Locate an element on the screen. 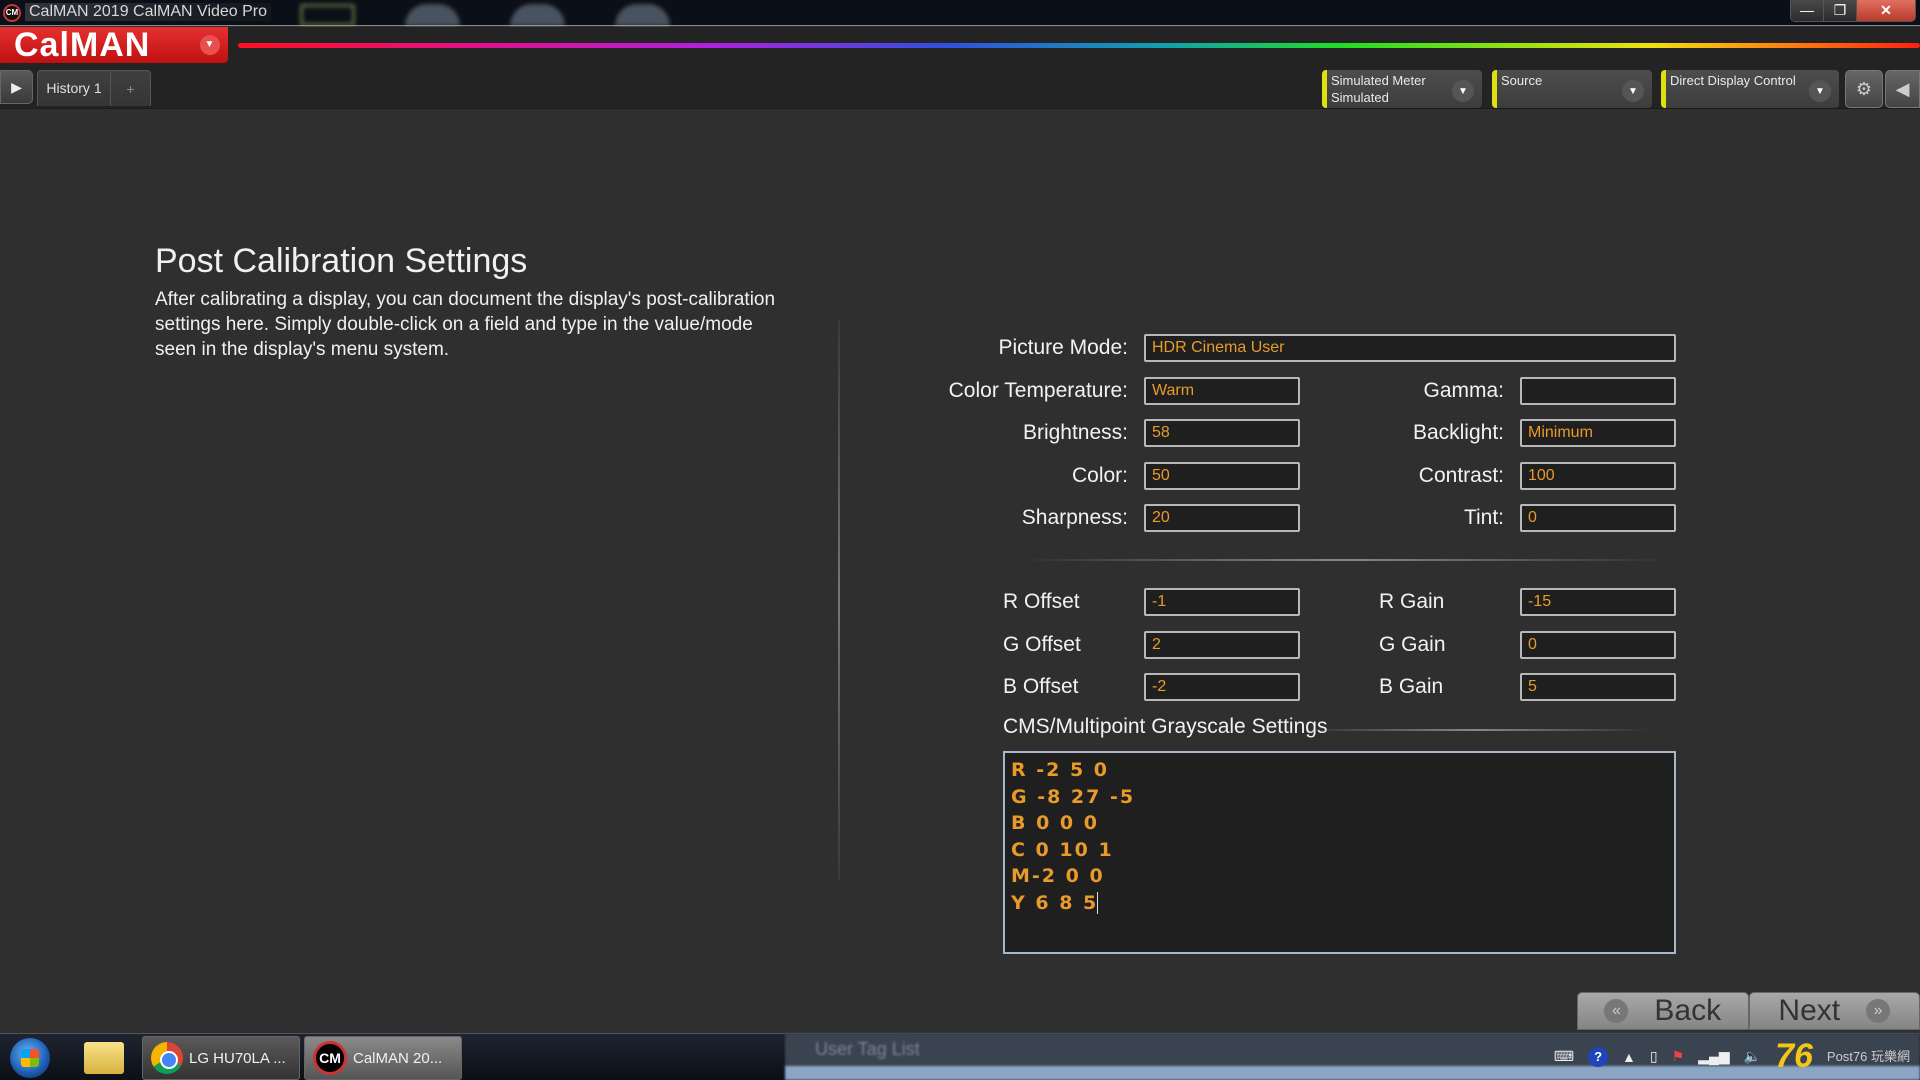  gear-icon: ⚙ is located at coordinates (1864, 89).